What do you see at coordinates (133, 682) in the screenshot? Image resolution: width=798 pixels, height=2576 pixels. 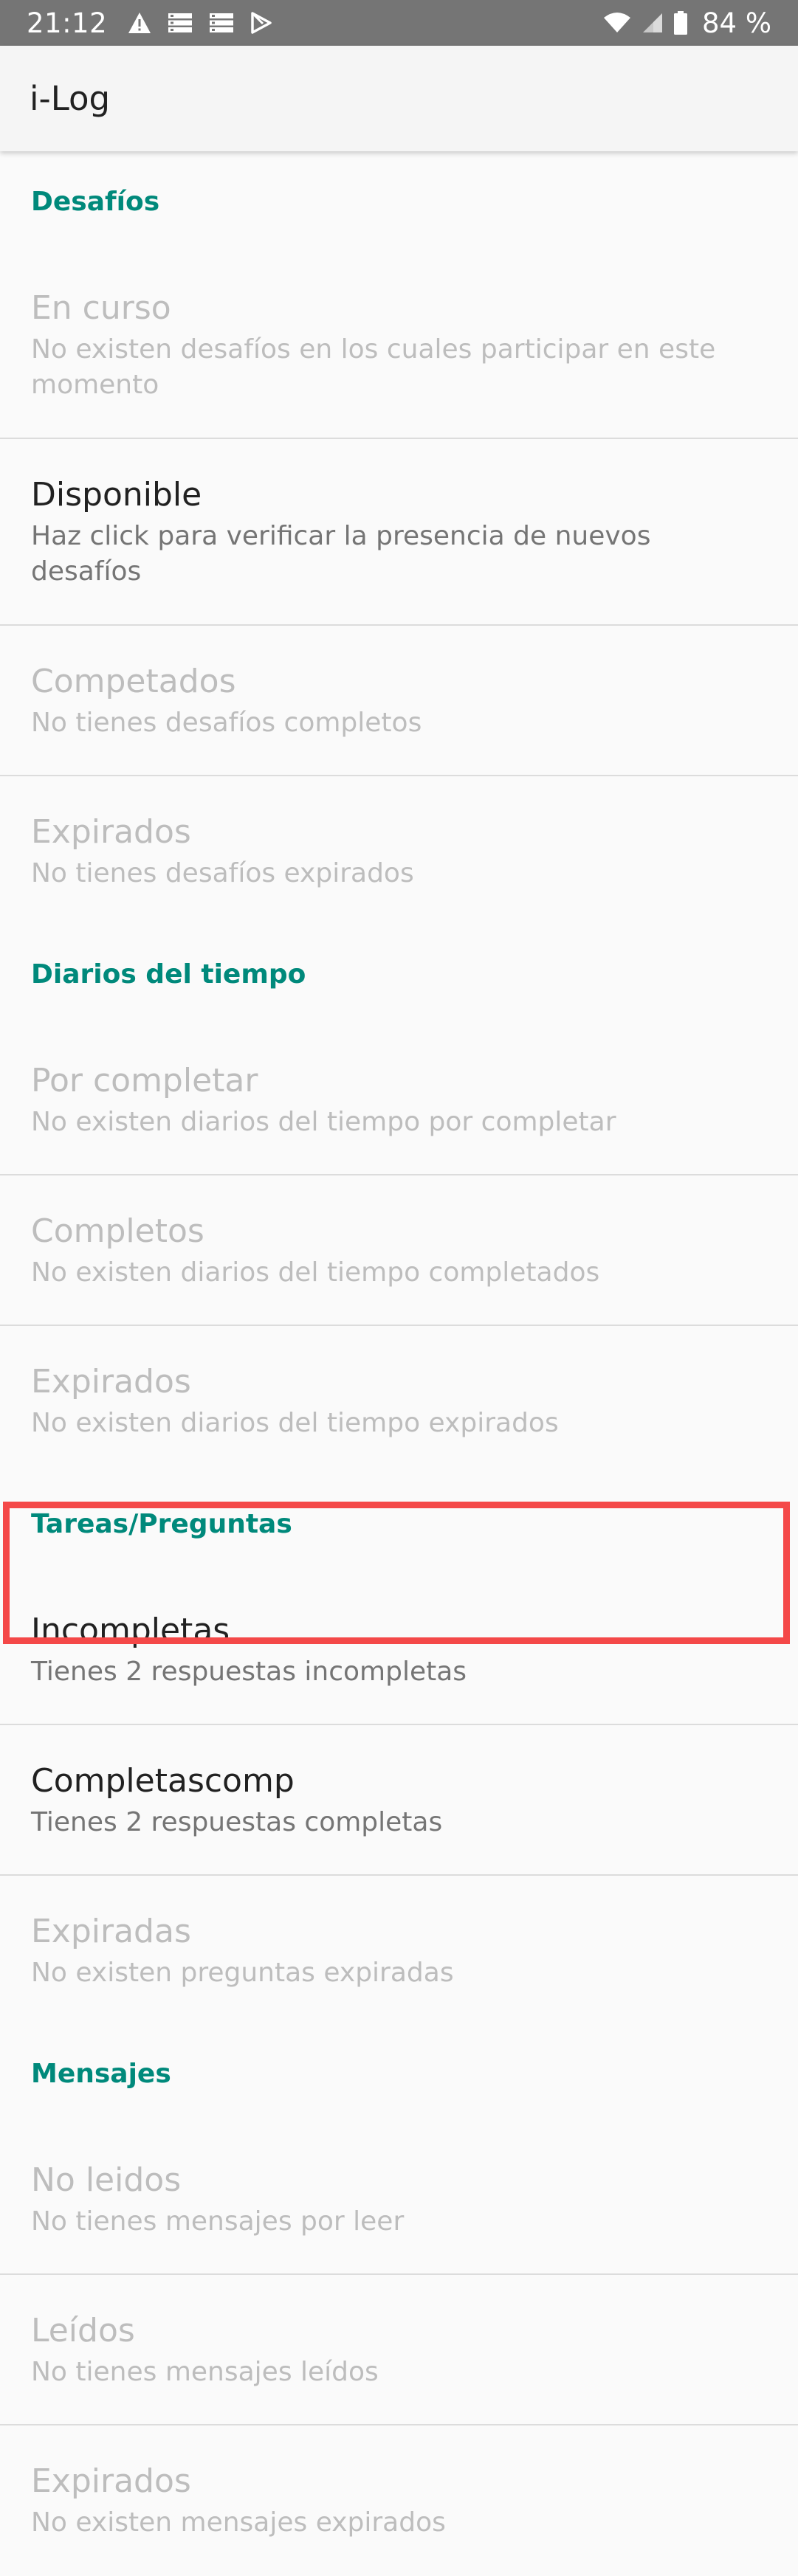 I see `pref-title: Competados` at bounding box center [133, 682].